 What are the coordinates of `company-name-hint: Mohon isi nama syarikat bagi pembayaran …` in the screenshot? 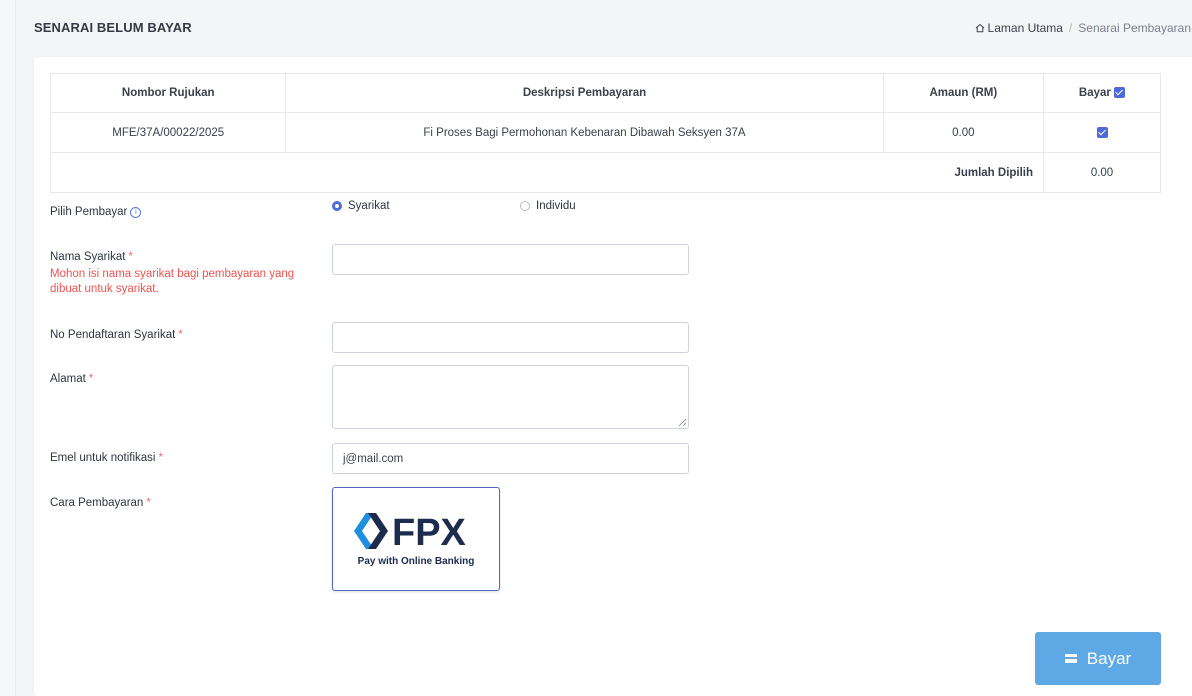 It's located at (172, 281).